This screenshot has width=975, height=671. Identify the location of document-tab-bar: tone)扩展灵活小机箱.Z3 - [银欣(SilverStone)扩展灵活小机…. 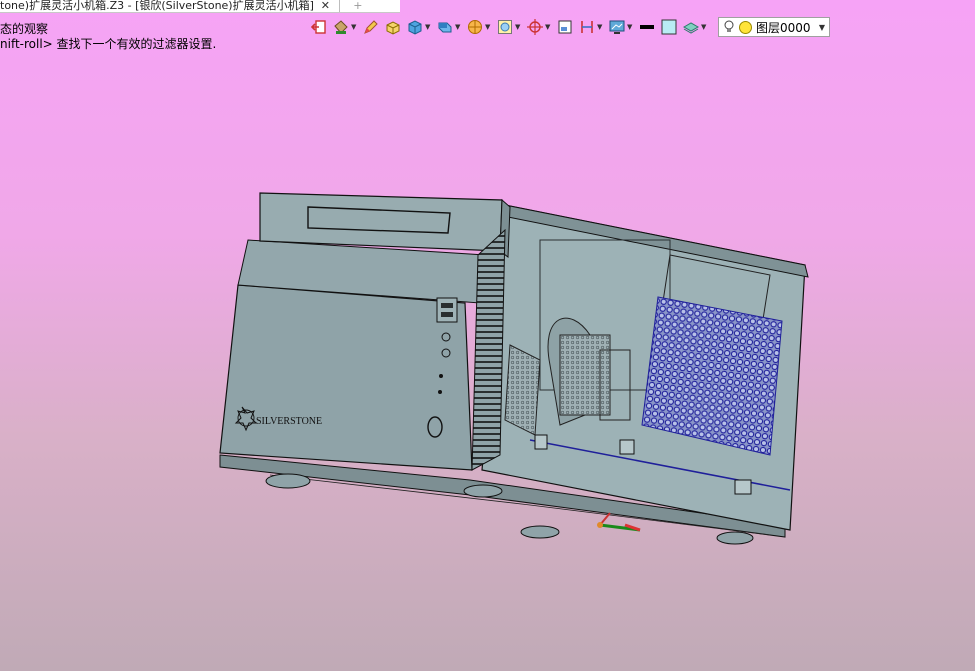
(200, 6).